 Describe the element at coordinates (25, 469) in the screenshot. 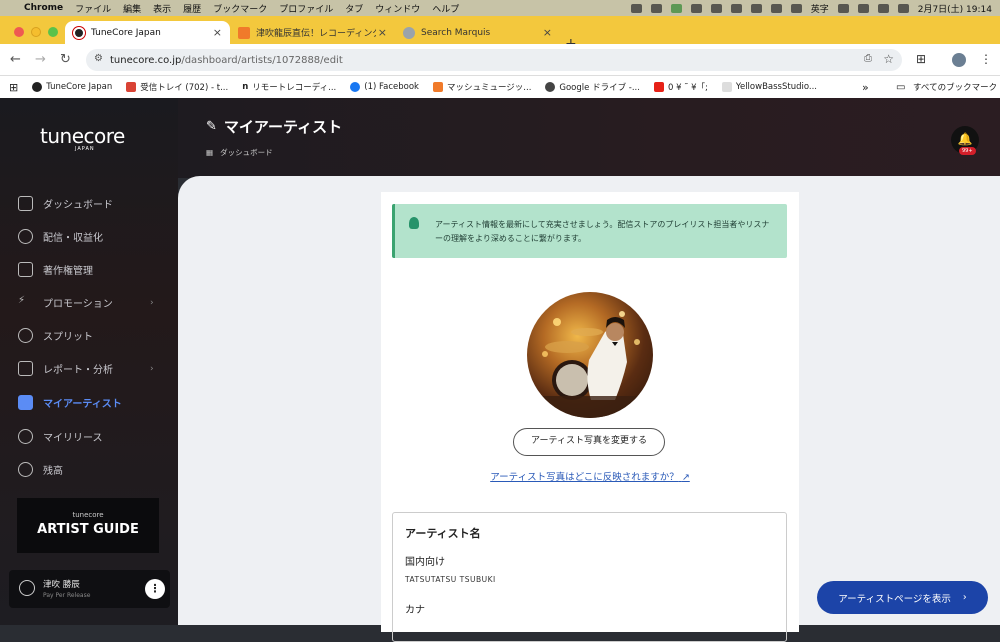

I see `yen-icon` at that location.